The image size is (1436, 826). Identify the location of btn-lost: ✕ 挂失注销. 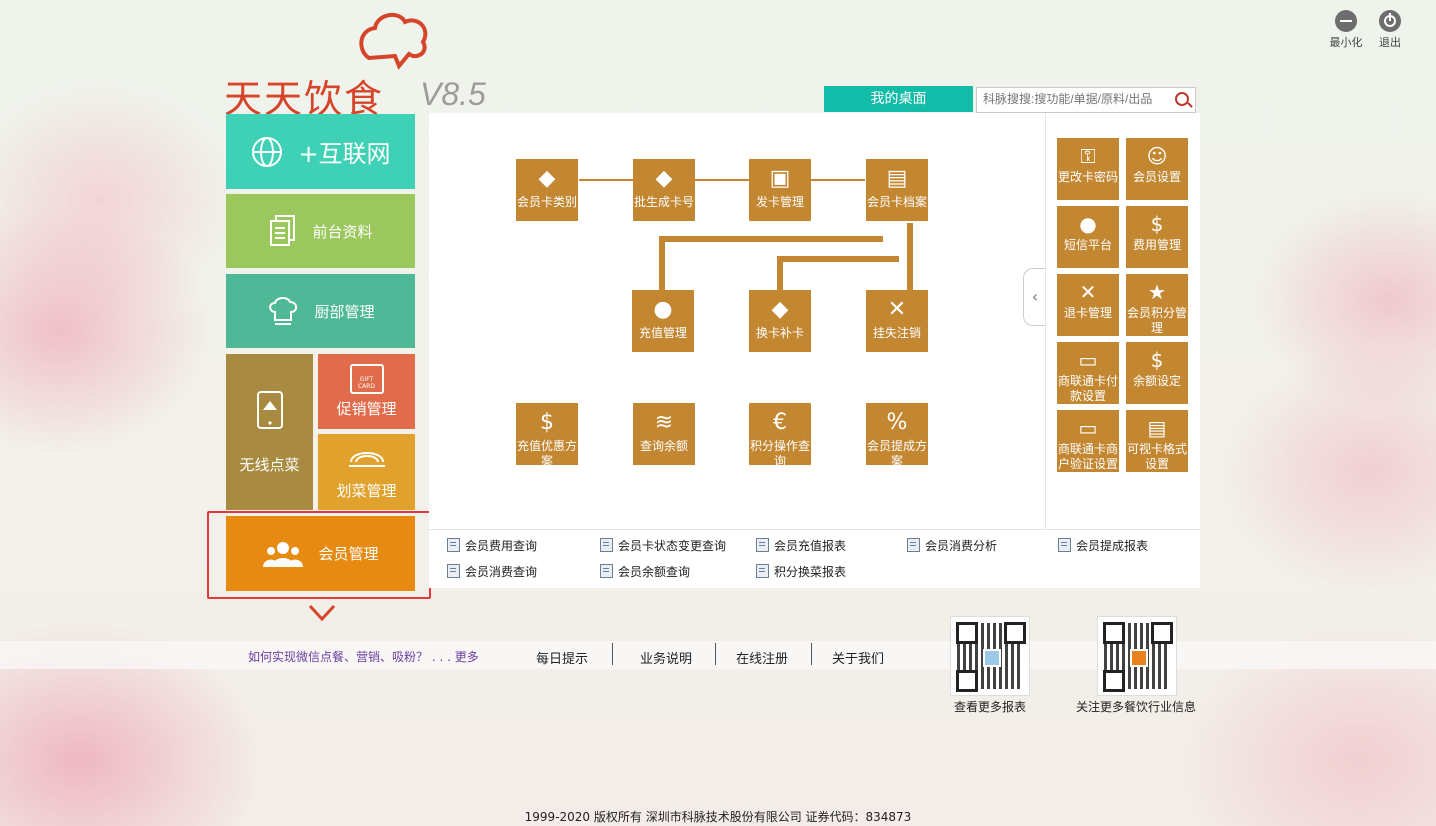
(897, 321).